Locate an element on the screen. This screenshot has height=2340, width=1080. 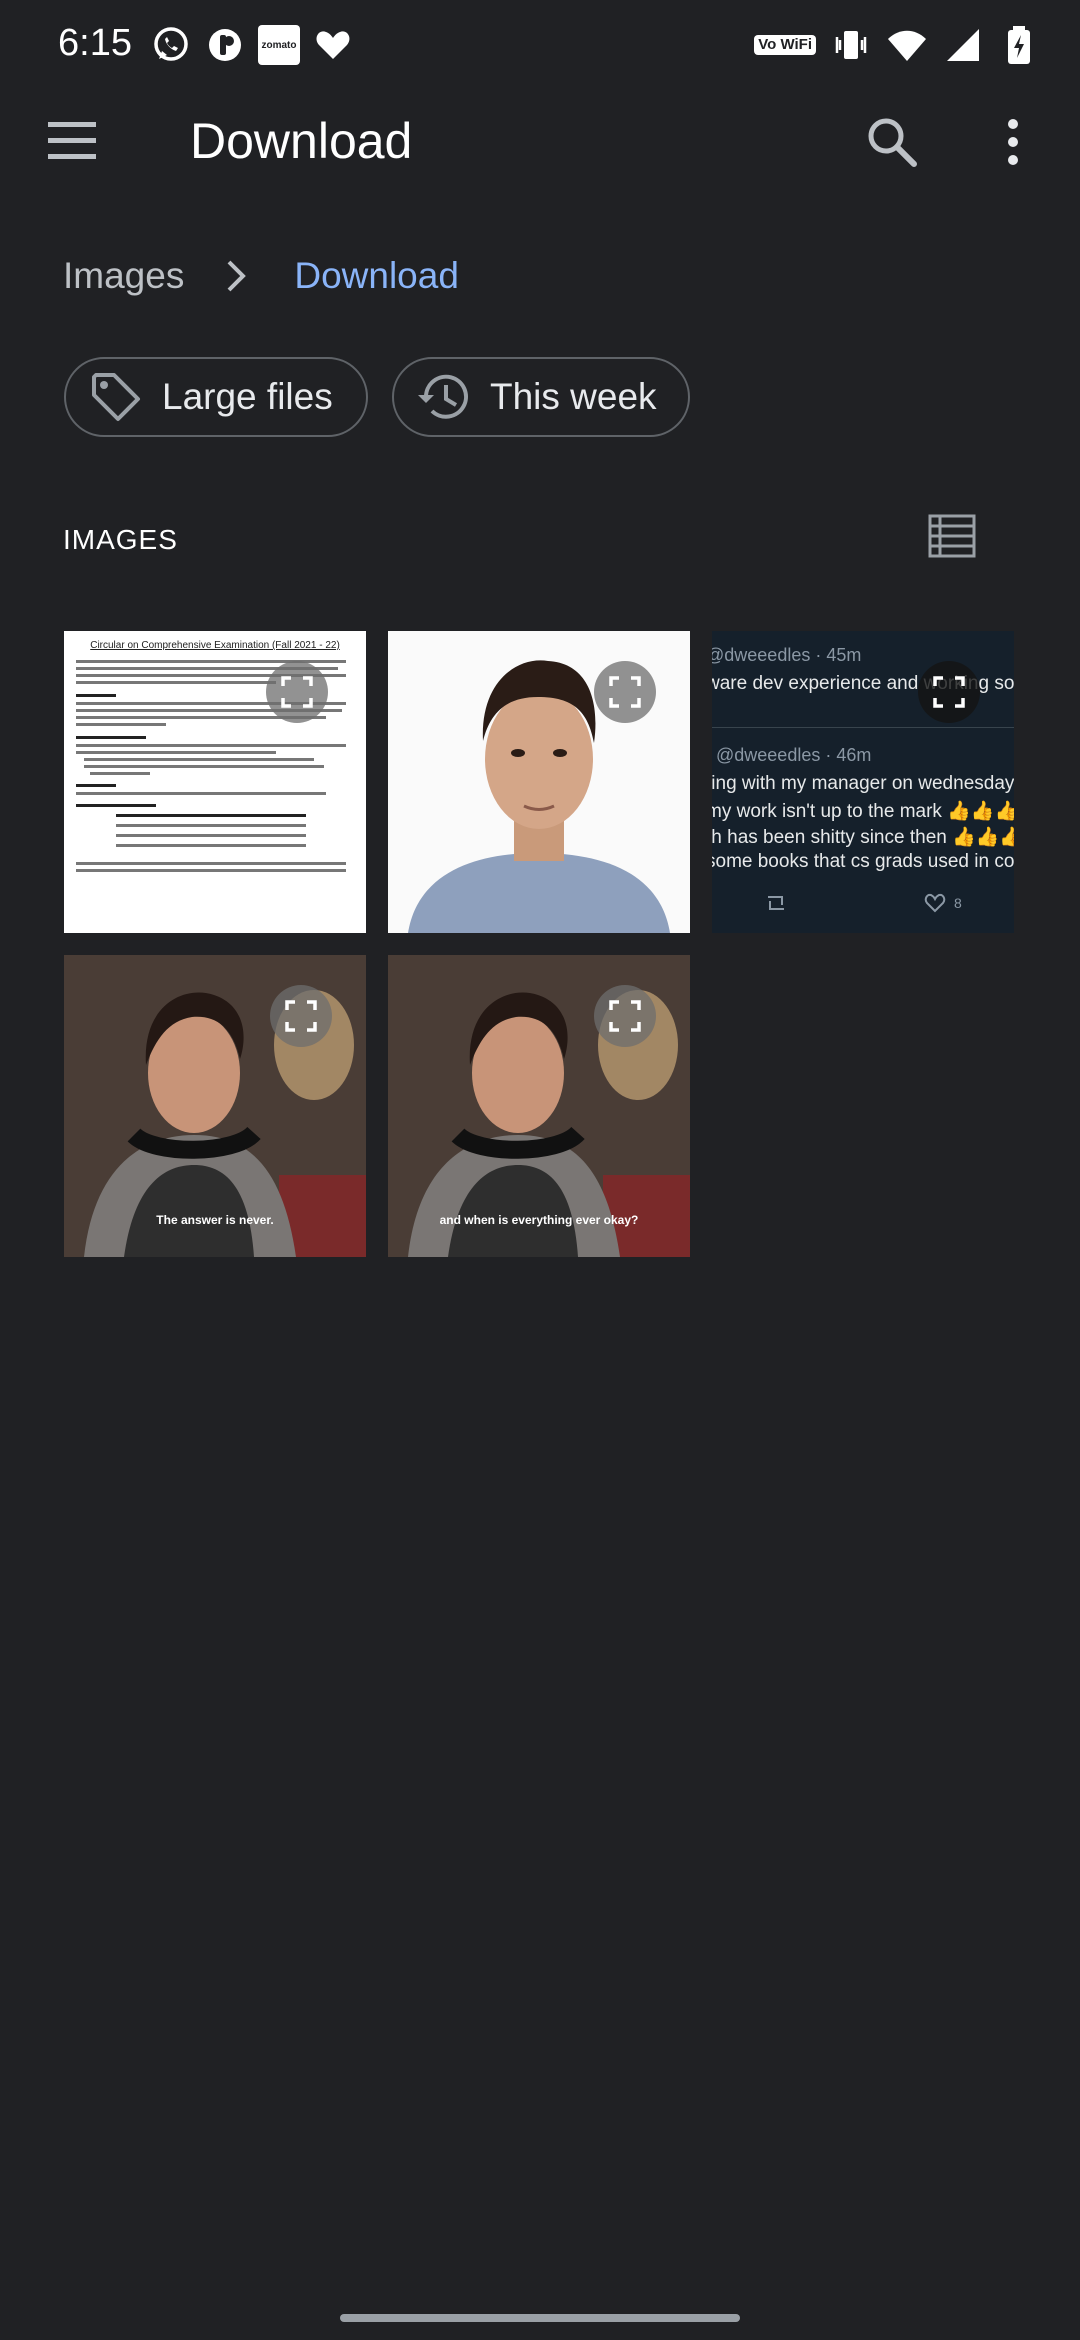
search-icon is located at coordinates (892, 142).